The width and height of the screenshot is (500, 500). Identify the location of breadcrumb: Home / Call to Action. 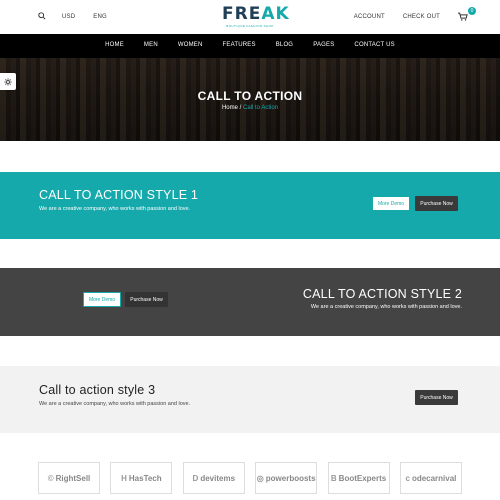
(250, 108).